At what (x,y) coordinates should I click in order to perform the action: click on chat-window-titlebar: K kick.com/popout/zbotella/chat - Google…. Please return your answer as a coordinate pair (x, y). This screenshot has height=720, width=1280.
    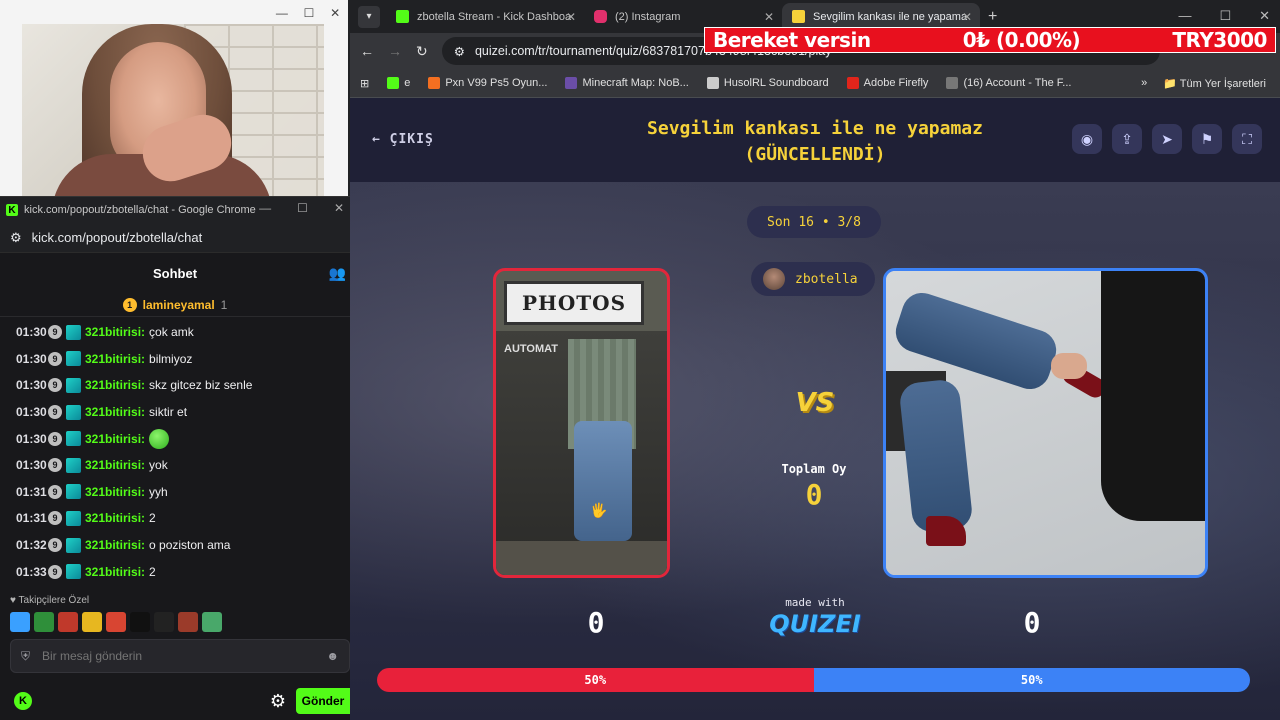
    Looking at the image, I should click on (175, 210).